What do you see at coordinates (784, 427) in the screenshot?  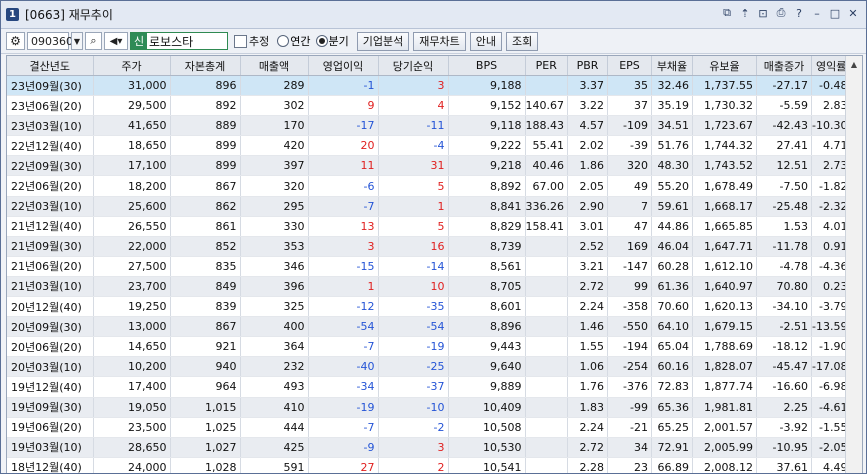 I see `table-cell: -3.92` at bounding box center [784, 427].